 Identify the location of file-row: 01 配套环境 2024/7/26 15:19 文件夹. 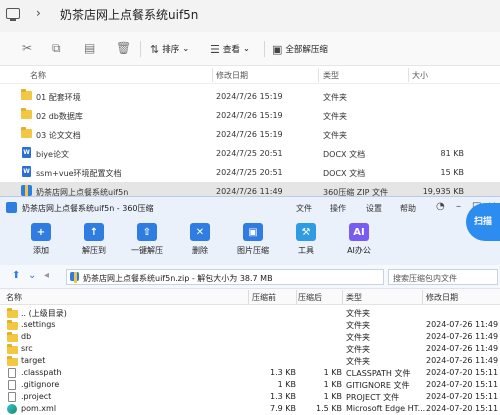
(250, 96).